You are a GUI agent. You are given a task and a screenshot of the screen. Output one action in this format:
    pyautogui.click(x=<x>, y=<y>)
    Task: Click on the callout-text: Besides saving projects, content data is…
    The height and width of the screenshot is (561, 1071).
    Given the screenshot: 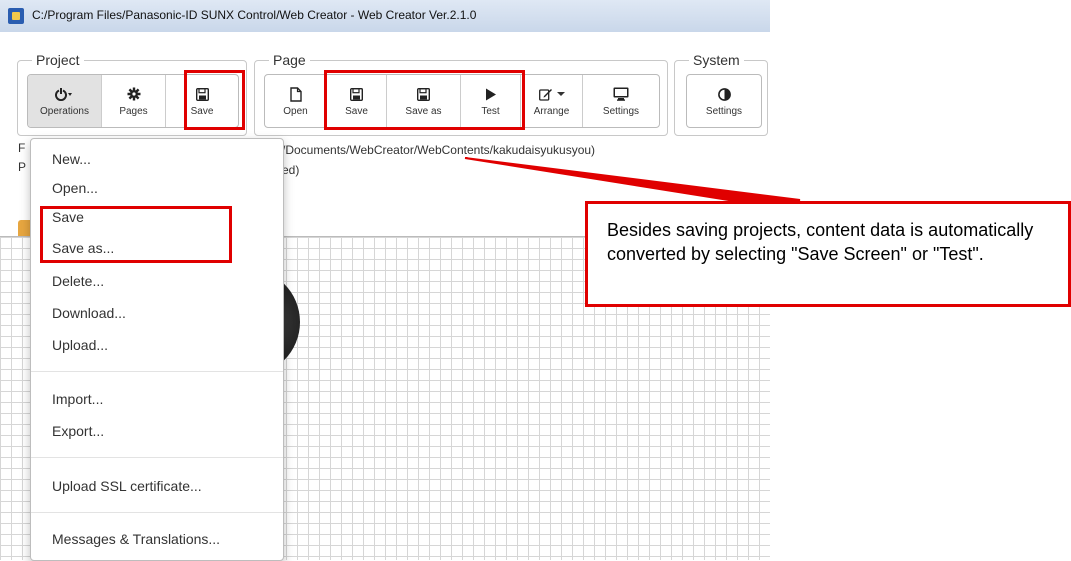 What is the action you would take?
    pyautogui.click(x=820, y=242)
    